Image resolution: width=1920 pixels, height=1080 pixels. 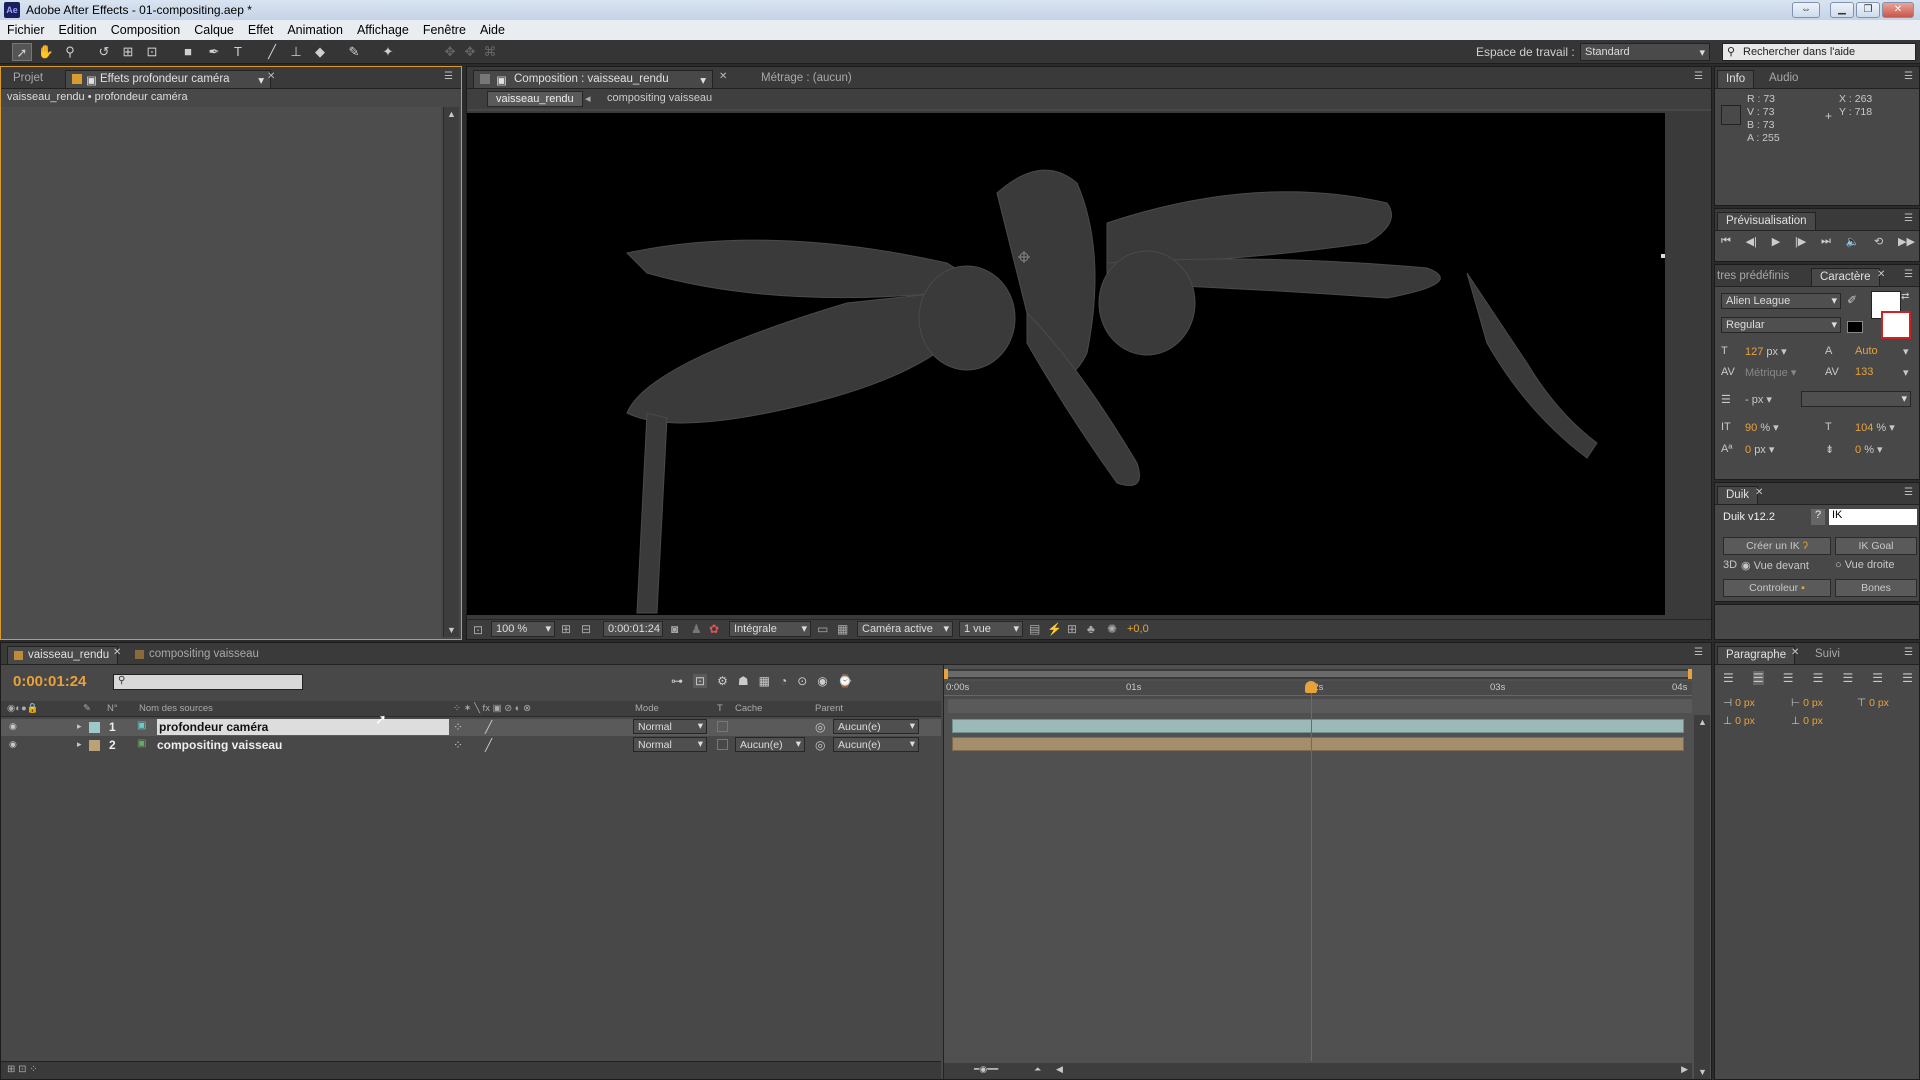 What do you see at coordinates (22, 1069) in the screenshot?
I see `layer-switches-toggle-icon: ⊞ ⊡ ⁘` at bounding box center [22, 1069].